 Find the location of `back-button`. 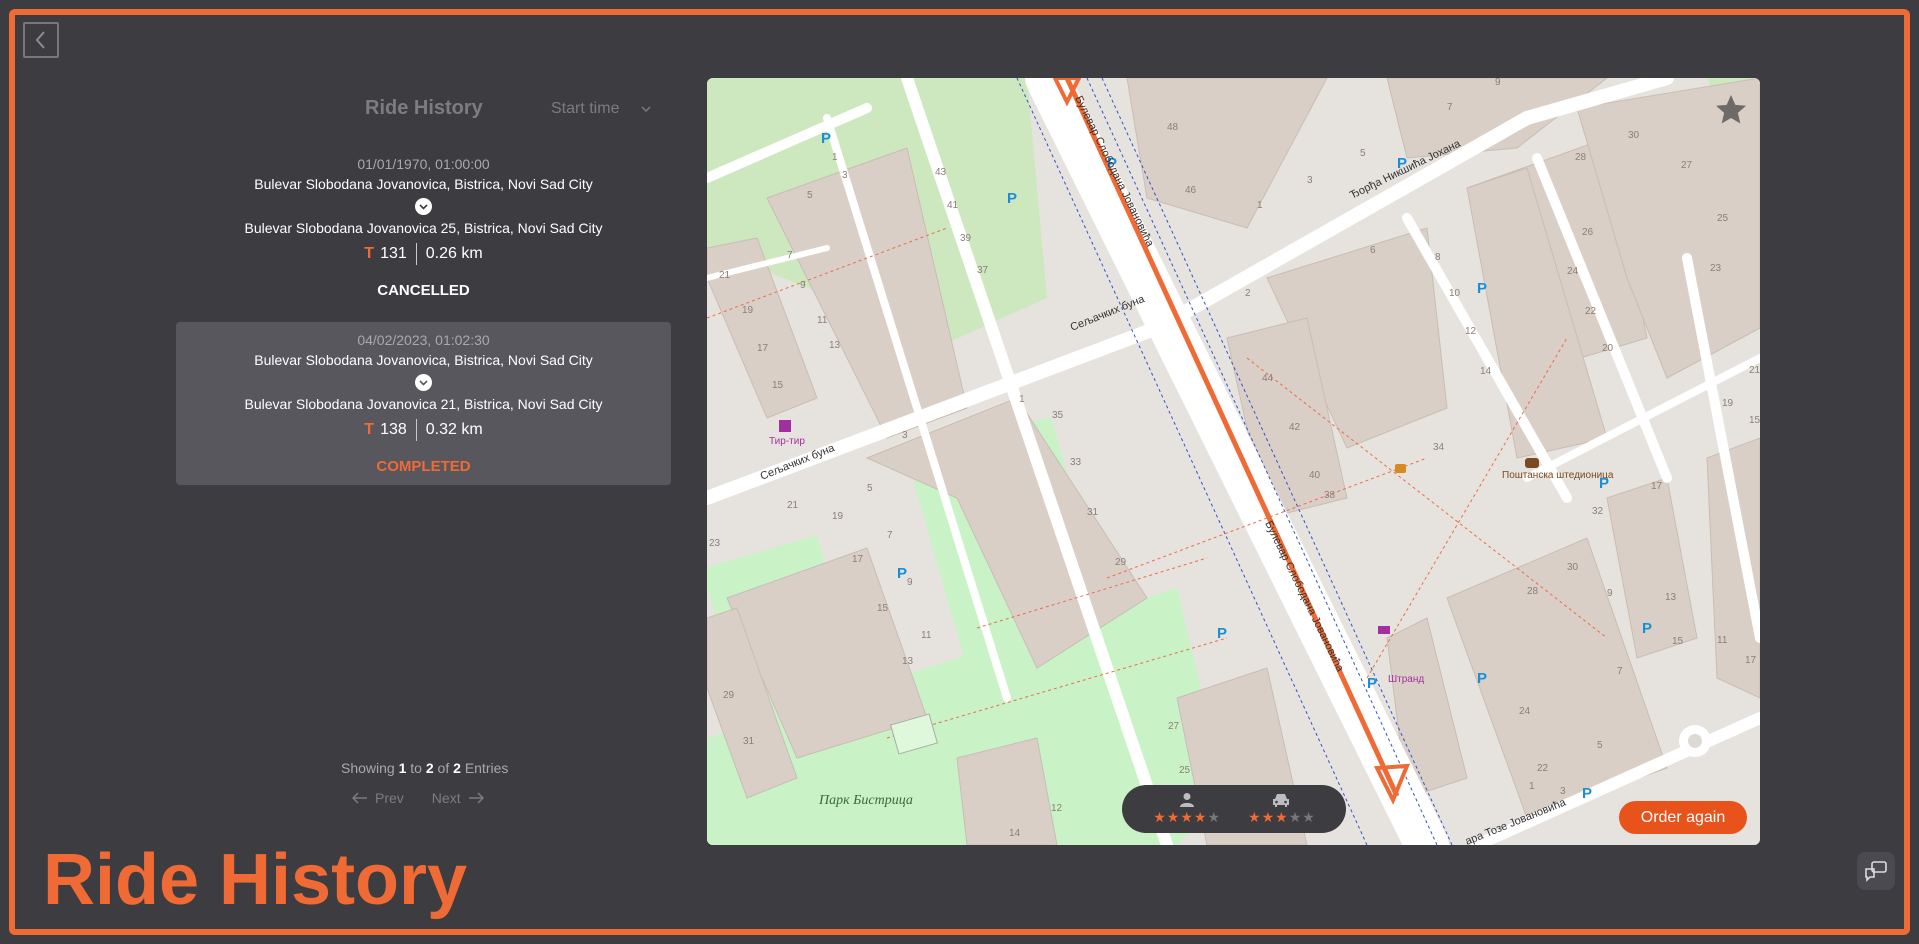

back-button is located at coordinates (41, 40).